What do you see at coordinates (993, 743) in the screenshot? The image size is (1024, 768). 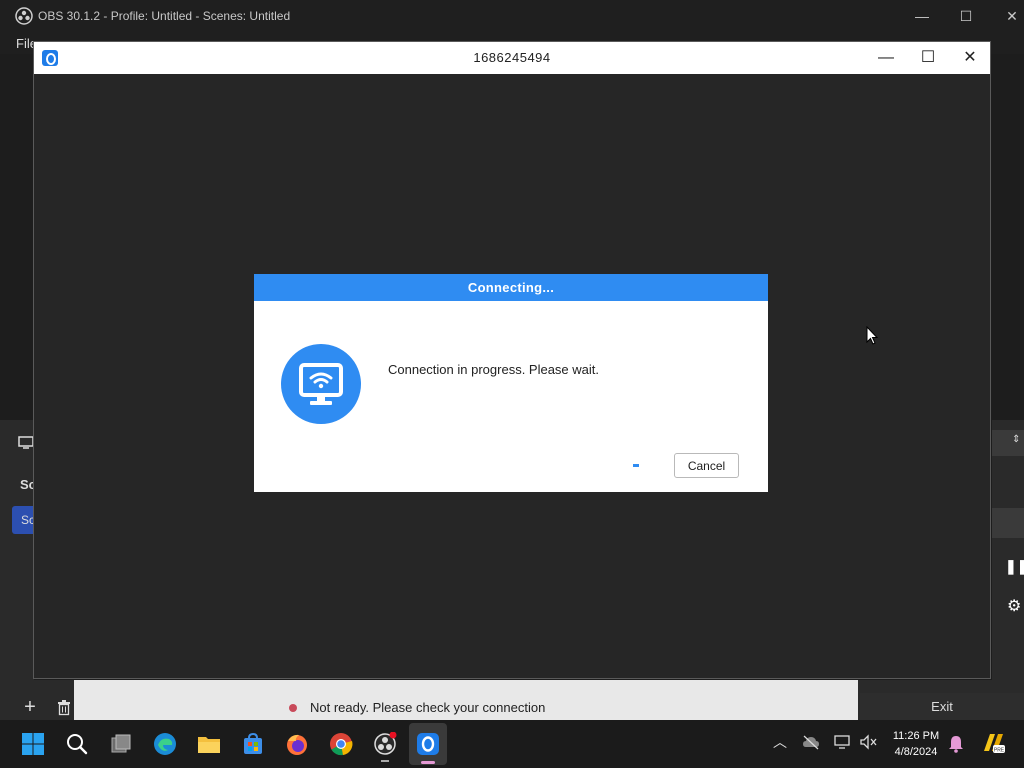 I see `copilot-icon: PRE` at bounding box center [993, 743].